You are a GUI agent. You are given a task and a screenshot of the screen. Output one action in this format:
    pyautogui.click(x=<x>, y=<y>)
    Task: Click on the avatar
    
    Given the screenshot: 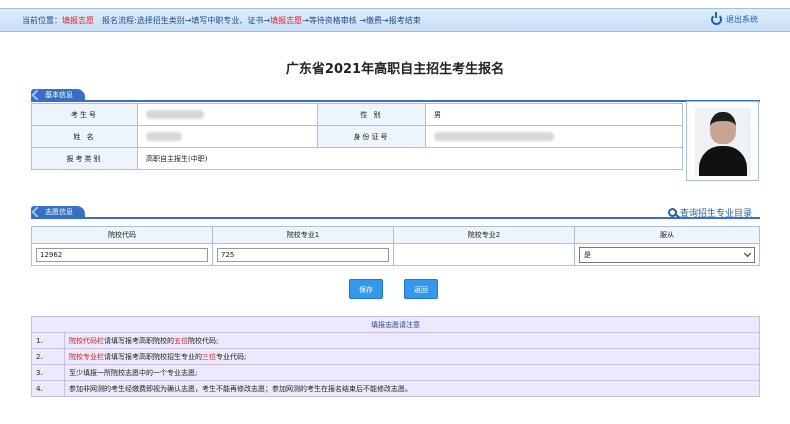 What is the action you would take?
    pyautogui.click(x=723, y=142)
    